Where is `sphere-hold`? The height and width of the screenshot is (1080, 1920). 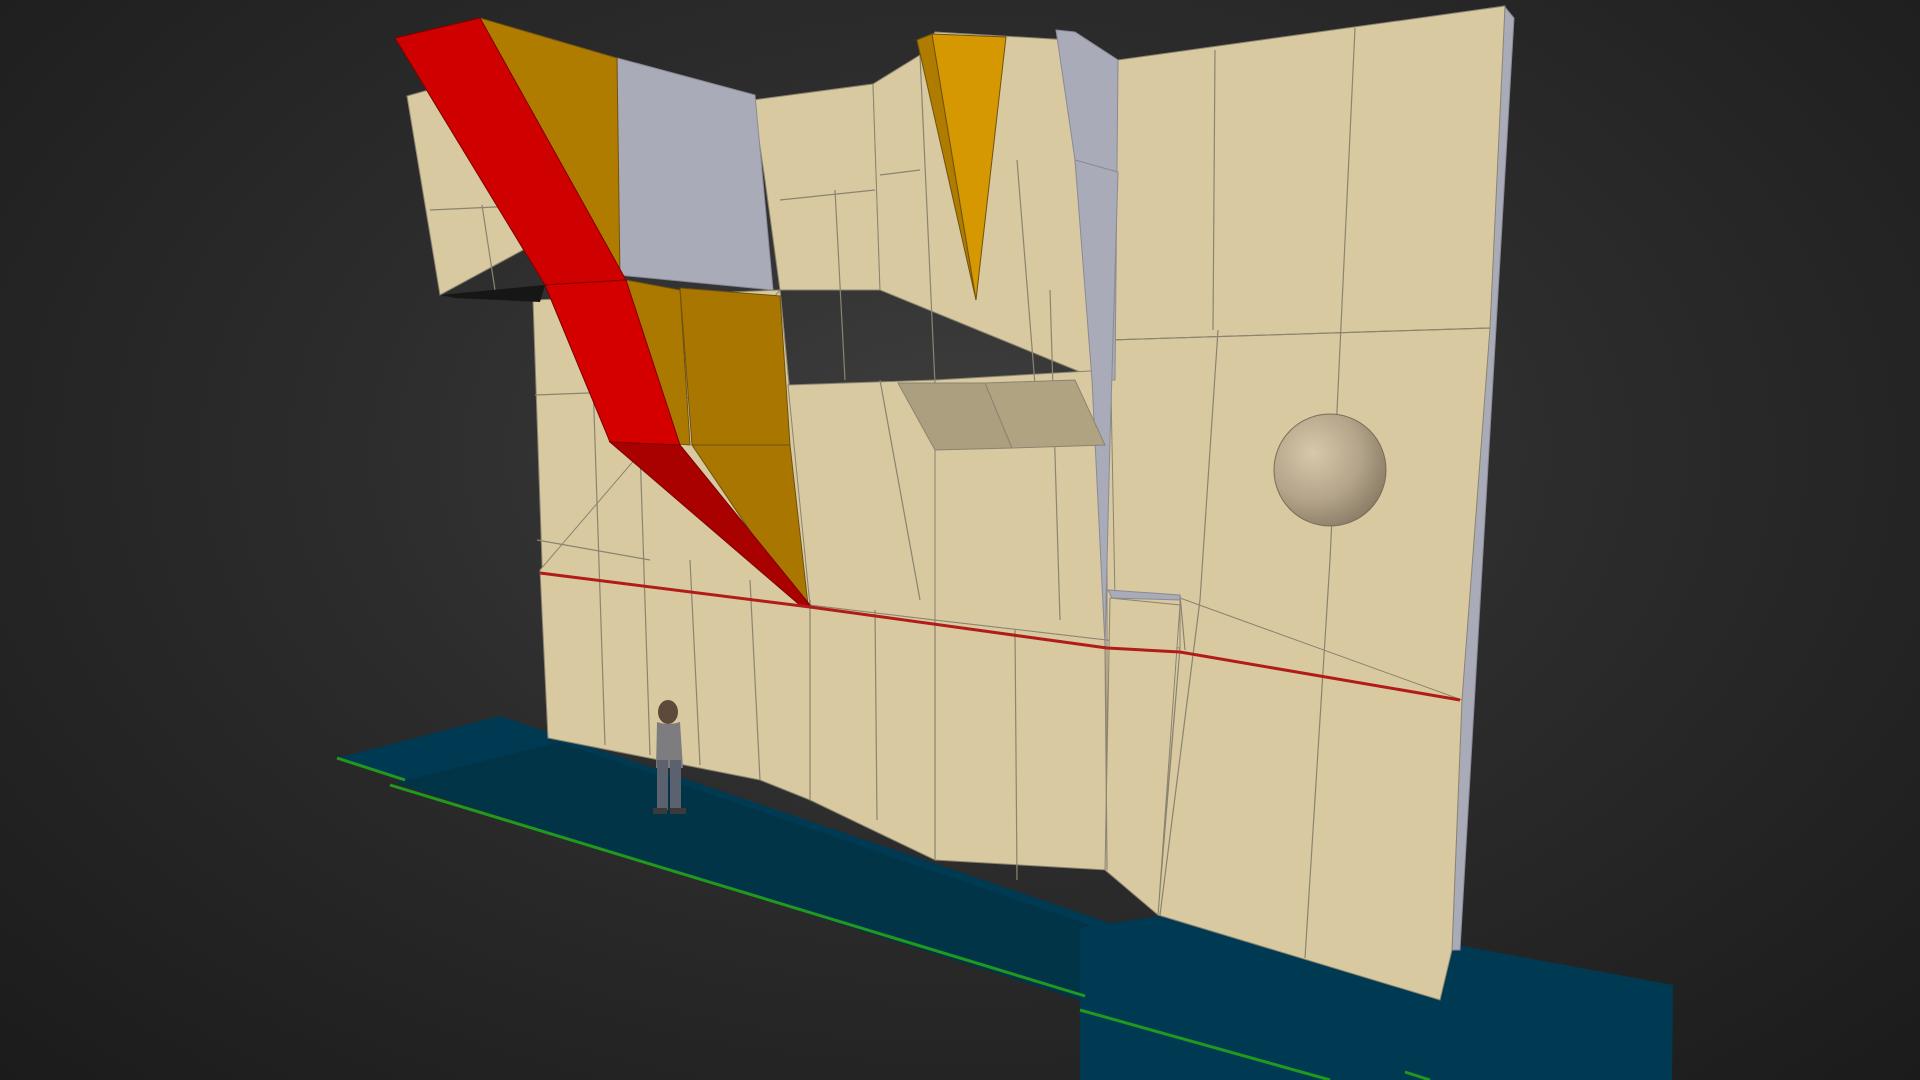 sphere-hold is located at coordinates (1330, 470).